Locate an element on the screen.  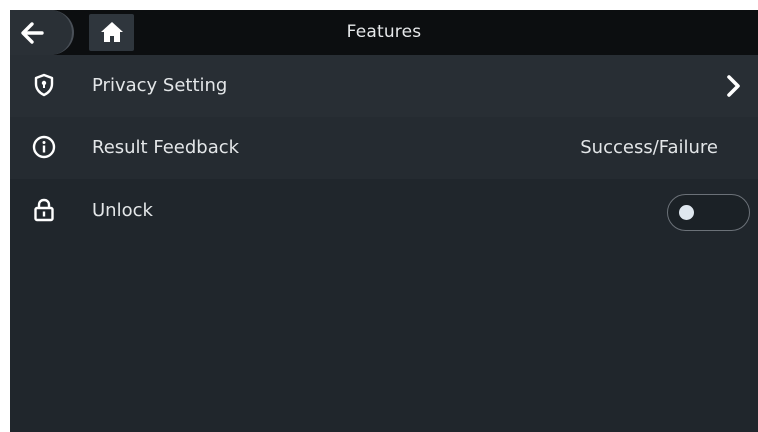
chevron-right-icon is located at coordinates (733, 86).